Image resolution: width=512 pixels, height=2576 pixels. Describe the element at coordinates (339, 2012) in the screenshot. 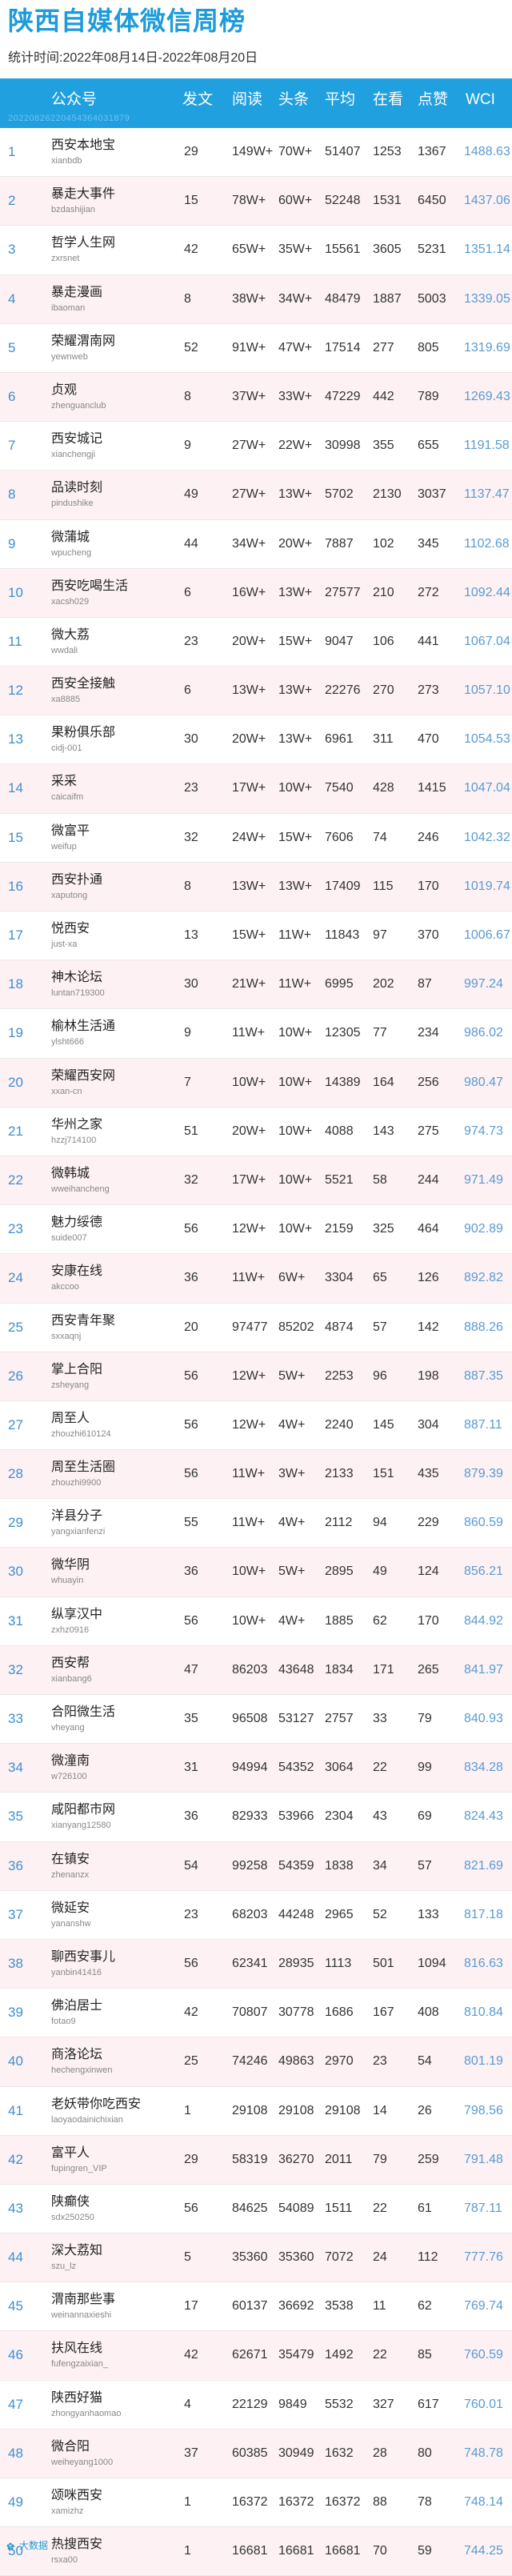

I see `average-reads: 1686` at that location.